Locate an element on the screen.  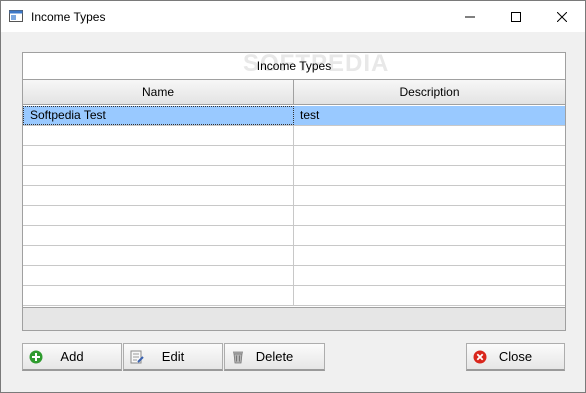
column-header-name: Name is located at coordinates (158, 92).